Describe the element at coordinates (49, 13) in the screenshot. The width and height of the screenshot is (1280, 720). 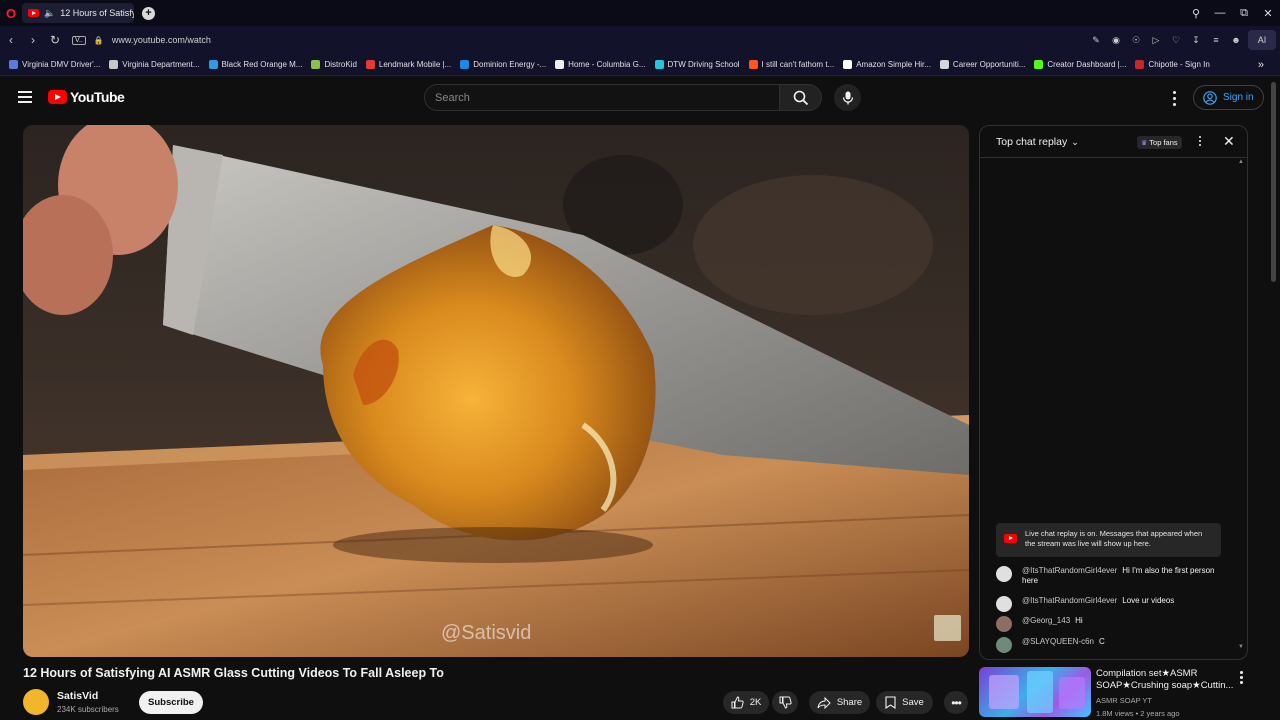
I see `speaker-icon: 🔈` at that location.